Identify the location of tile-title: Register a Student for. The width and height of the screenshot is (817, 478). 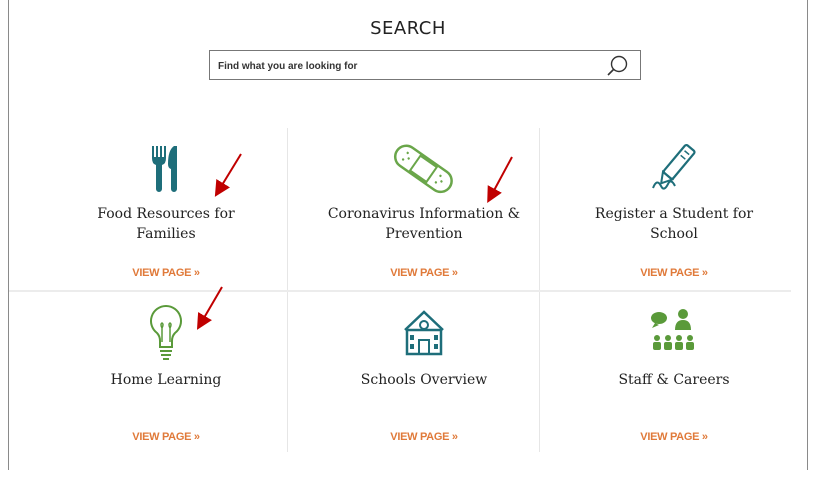
(674, 214).